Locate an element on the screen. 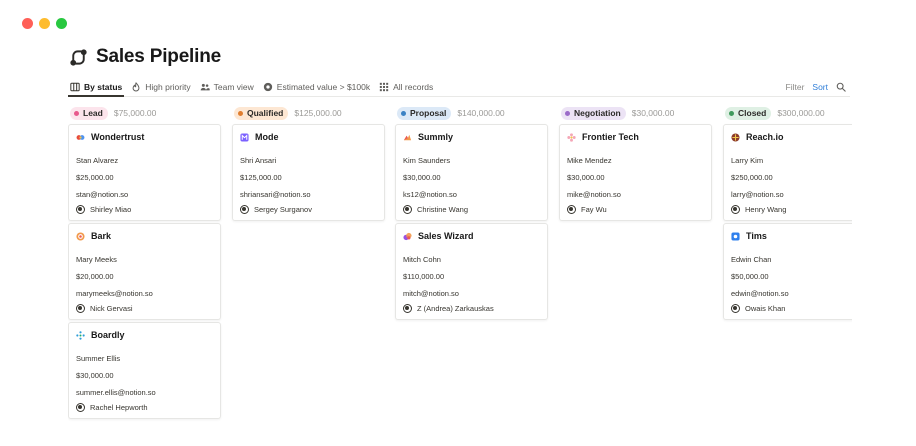 The width and height of the screenshot is (916, 446). contact-email: mike@notion.so is located at coordinates (594, 194).